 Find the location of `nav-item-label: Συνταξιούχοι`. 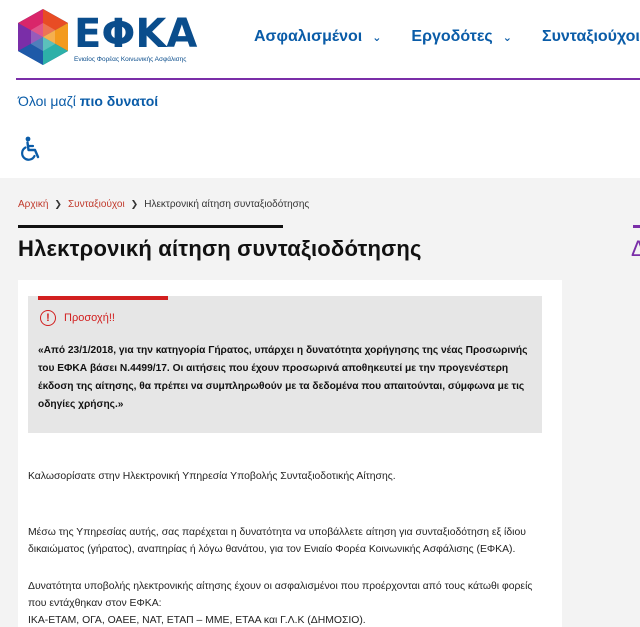

nav-item-label: Συνταξιούχοι is located at coordinates (590, 36).